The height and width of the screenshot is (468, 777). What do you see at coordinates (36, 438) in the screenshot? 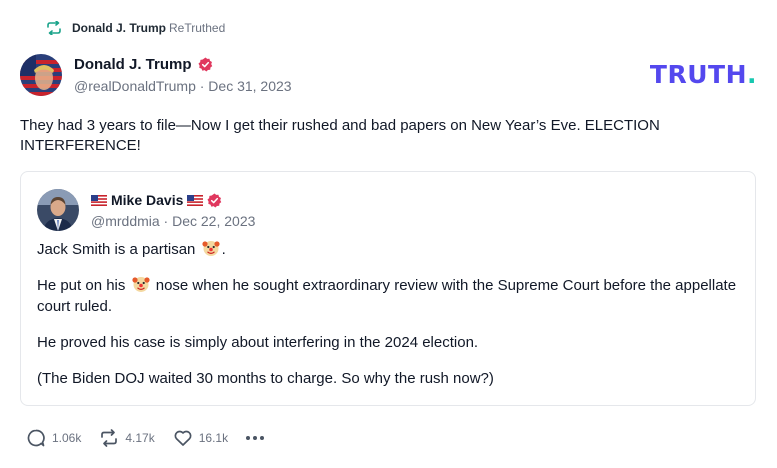
I see `reply-icon` at bounding box center [36, 438].